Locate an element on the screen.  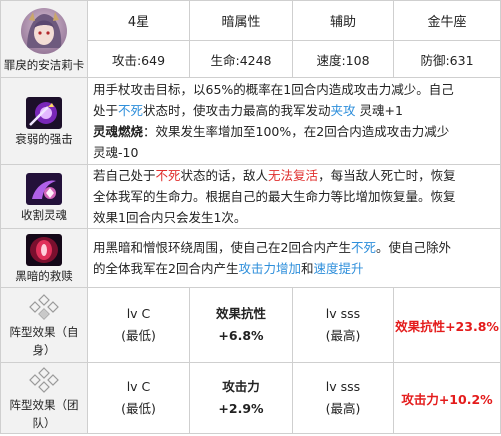
hero-stars: 4星 is located at coordinates (138, 20).